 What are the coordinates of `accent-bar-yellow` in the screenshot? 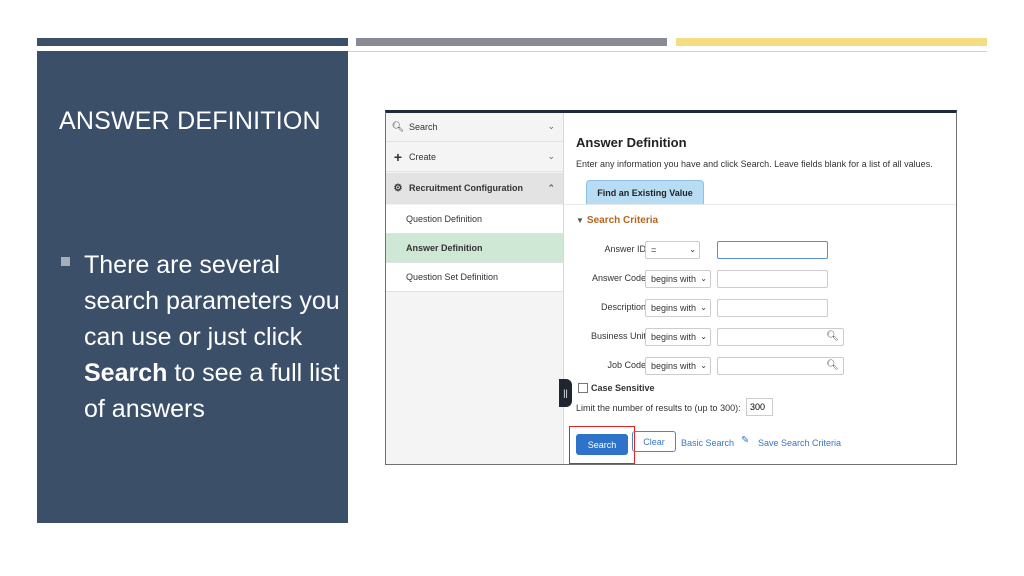 It's located at (831, 42).